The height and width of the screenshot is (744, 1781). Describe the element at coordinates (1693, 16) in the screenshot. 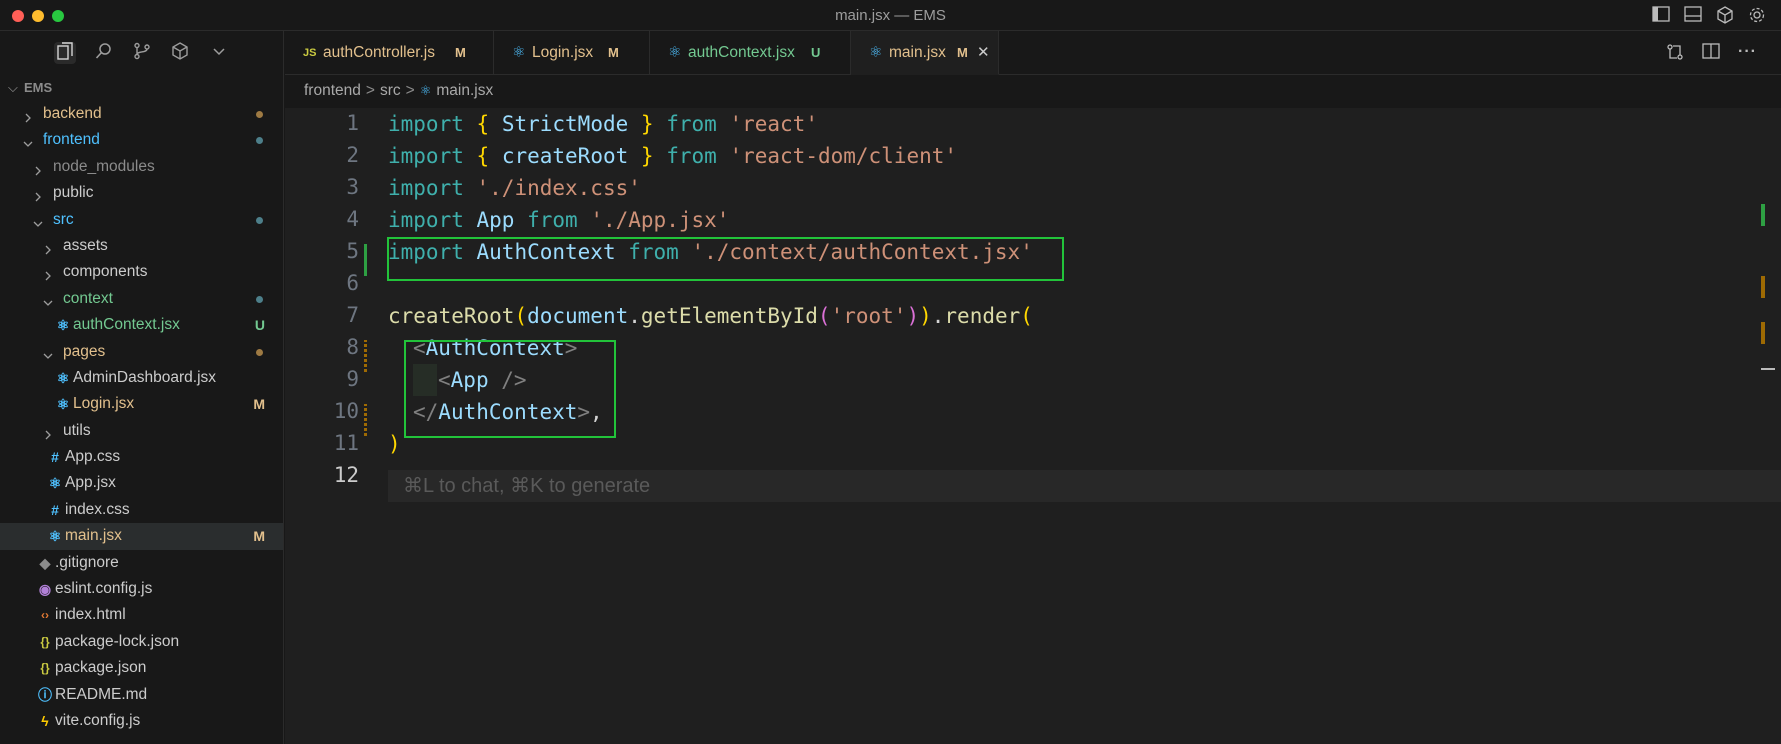

I see `toggle-panel-icon` at that location.